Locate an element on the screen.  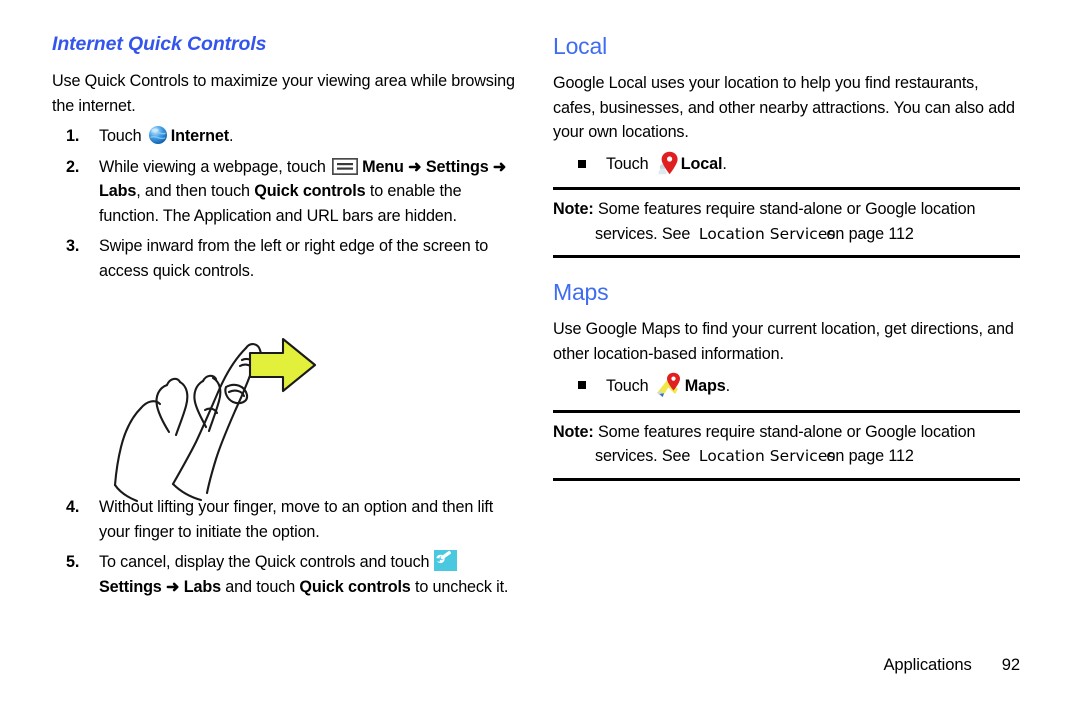
bullet-bold-label: Local is located at coordinates (701, 163).